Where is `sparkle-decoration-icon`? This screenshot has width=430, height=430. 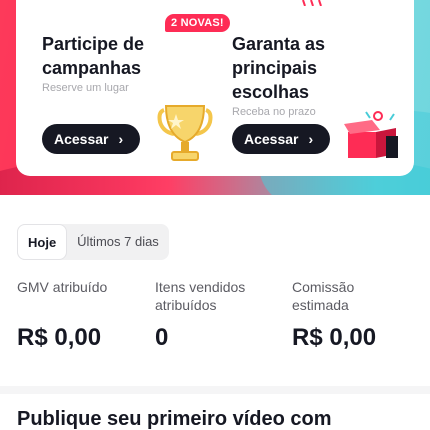
sparkle-decoration-icon is located at coordinates (312, 3).